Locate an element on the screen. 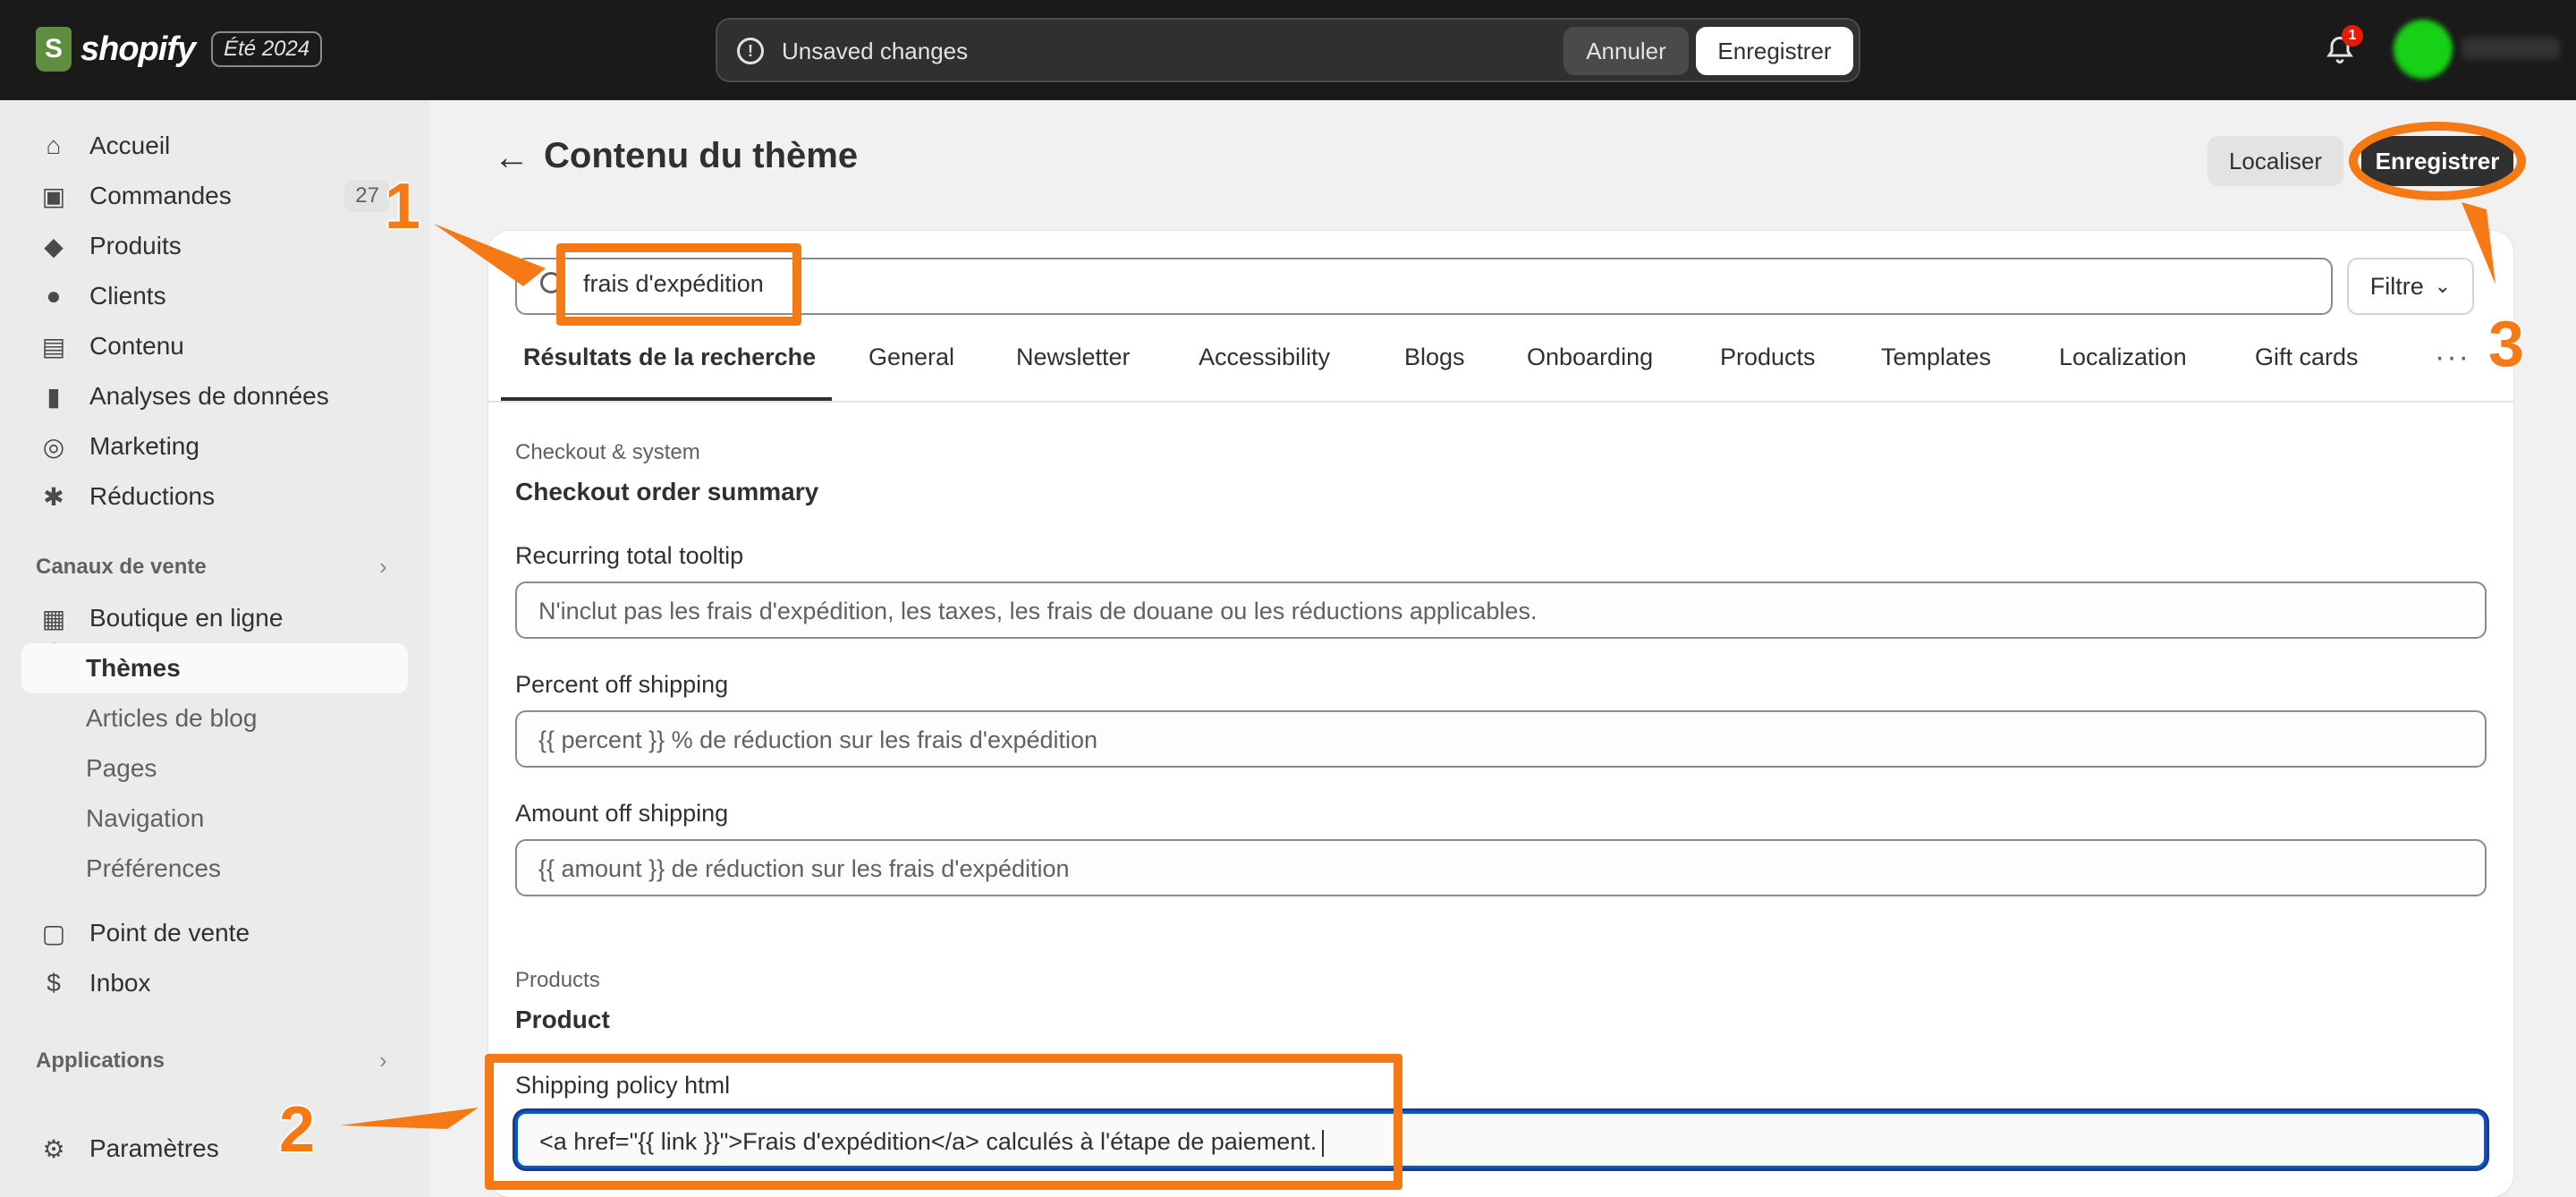 This screenshot has width=2576, height=1197. annotation-number-1: 1 is located at coordinates (403, 207).